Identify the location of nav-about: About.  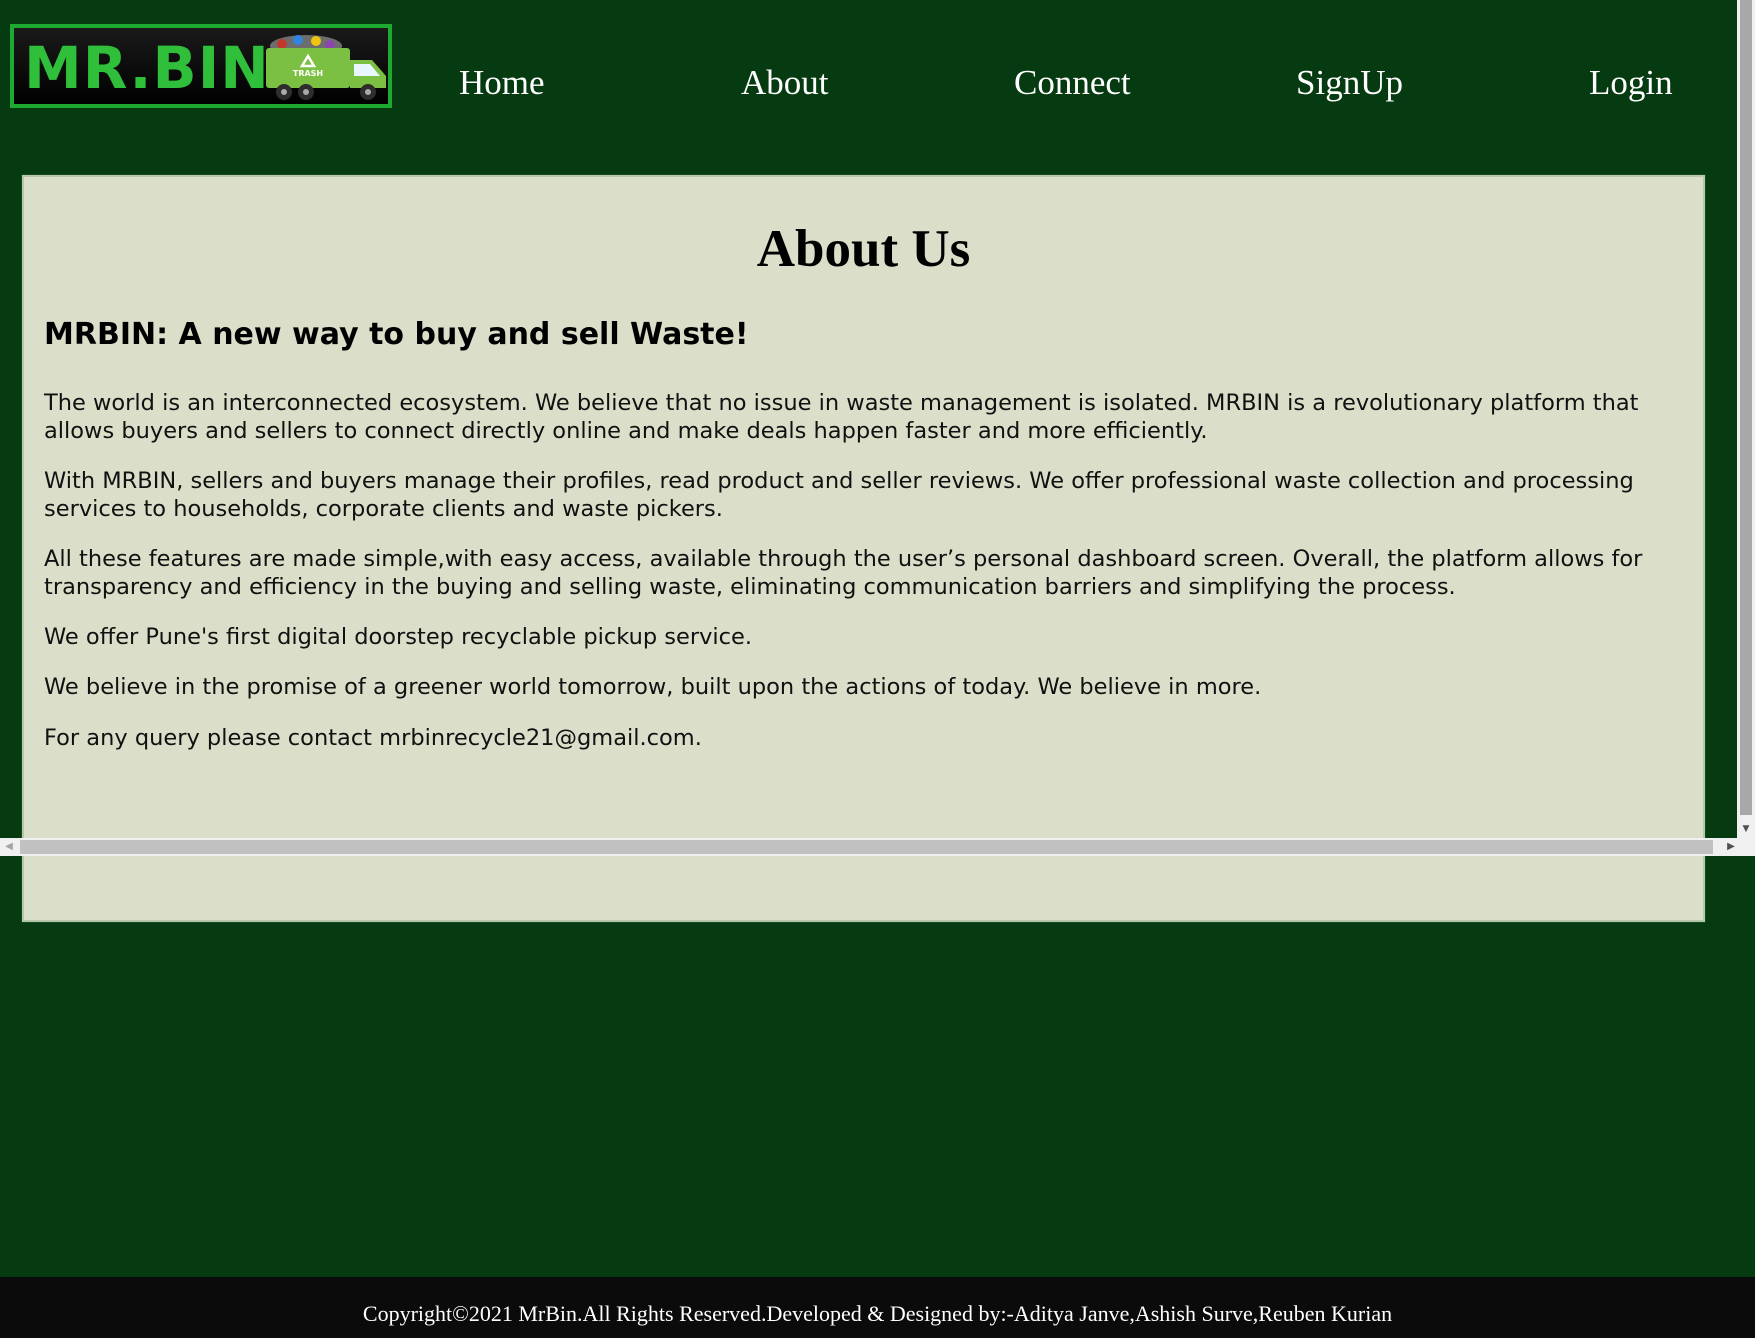
(785, 83).